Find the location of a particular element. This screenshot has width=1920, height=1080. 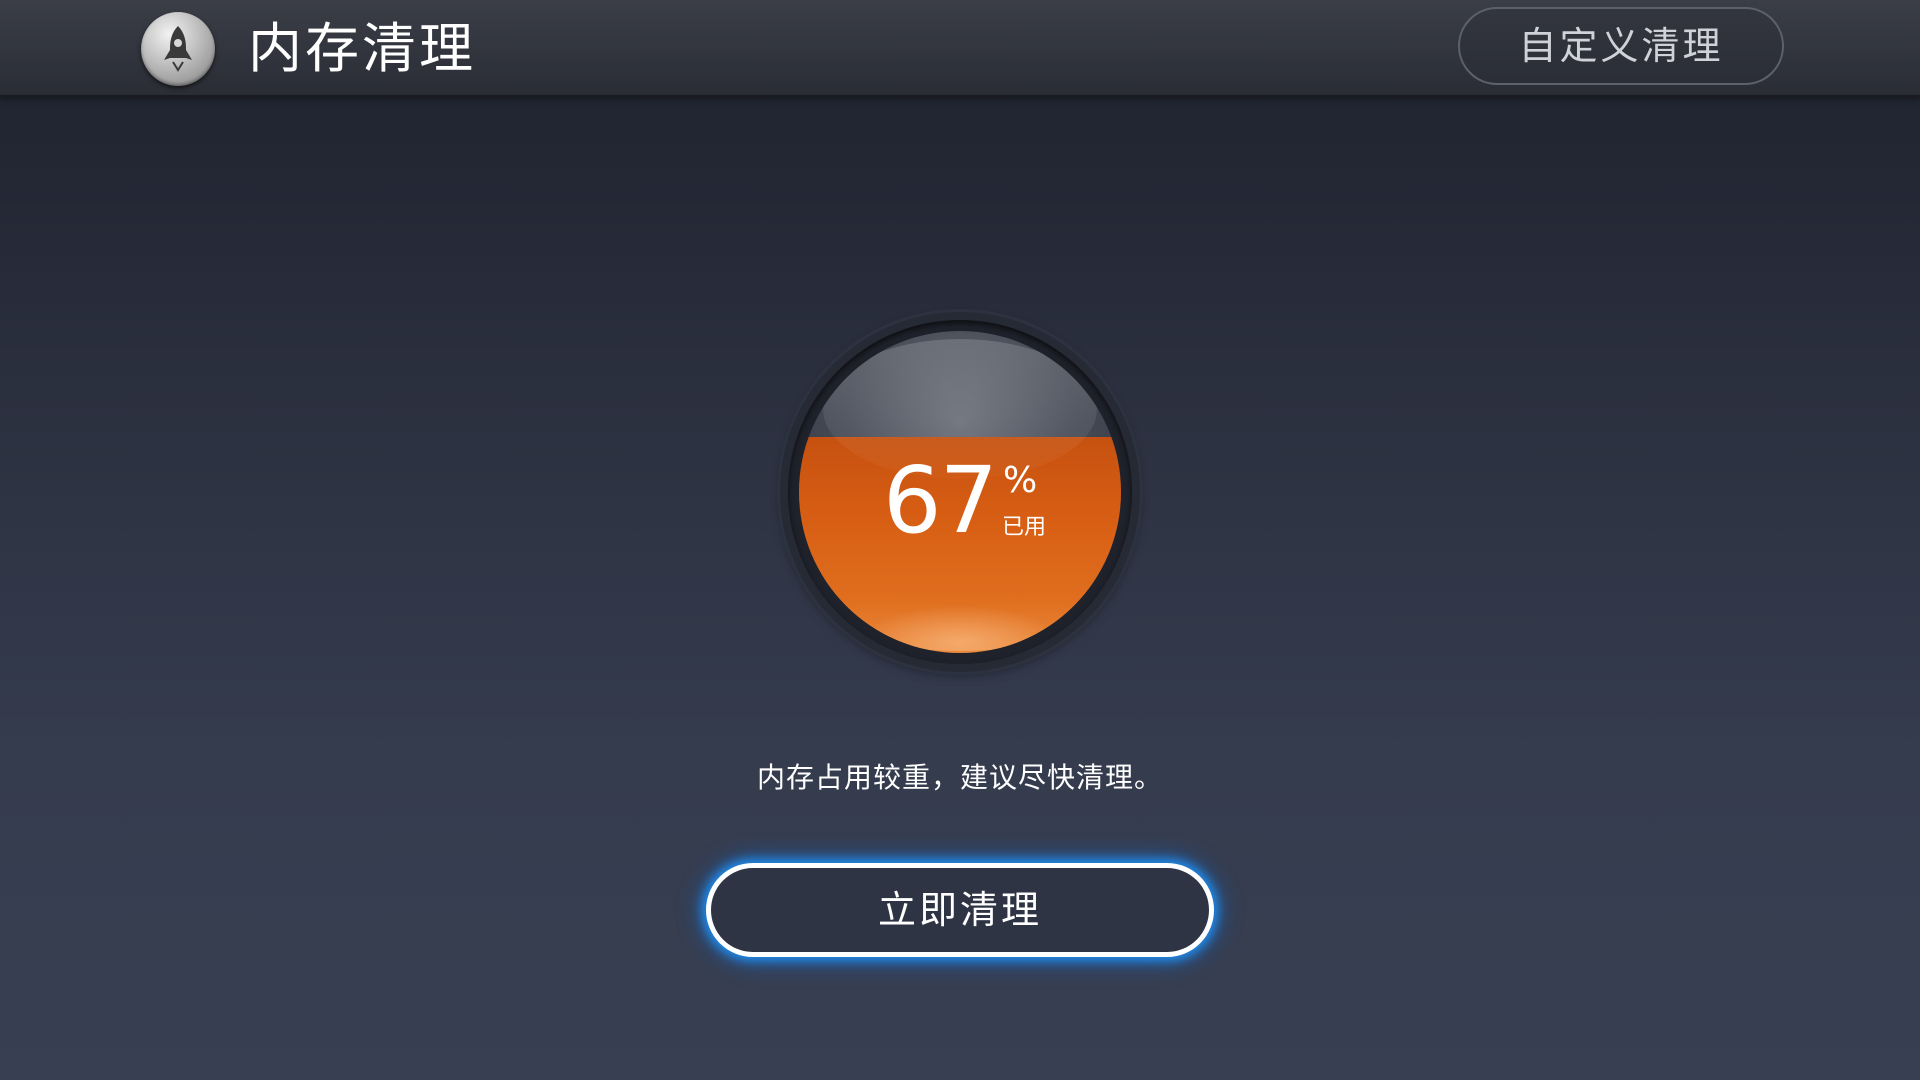

gauge-bowl: 67 % 已用 is located at coordinates (960, 492).